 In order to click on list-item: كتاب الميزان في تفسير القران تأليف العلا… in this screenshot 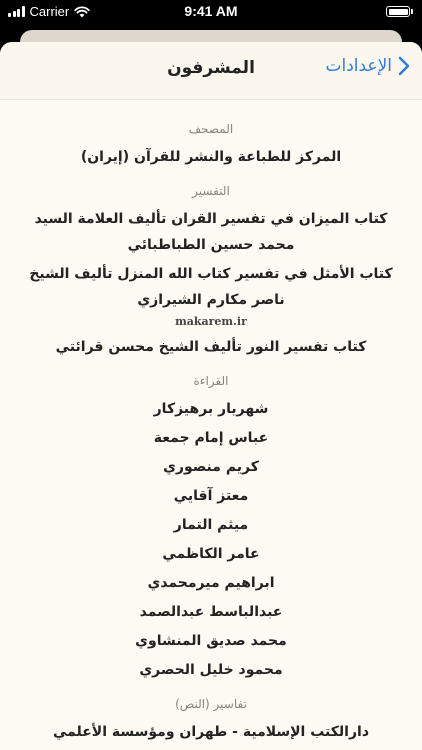, I will do `click(211, 232)`.